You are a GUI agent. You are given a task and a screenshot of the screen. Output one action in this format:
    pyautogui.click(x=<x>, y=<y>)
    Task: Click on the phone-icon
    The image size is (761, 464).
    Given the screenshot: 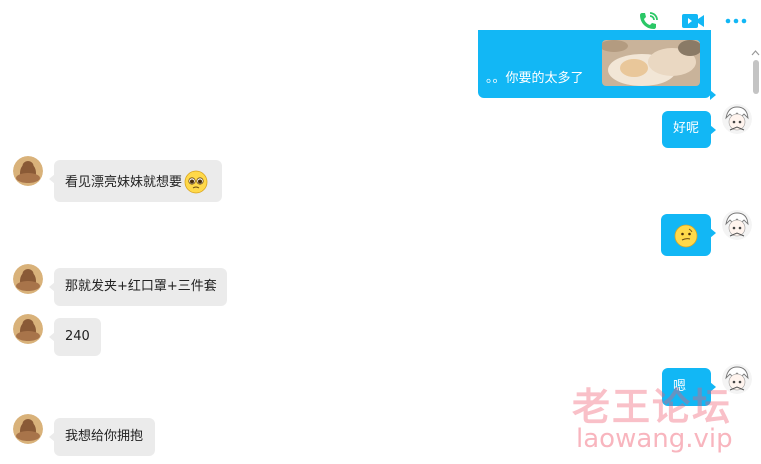 What is the action you would take?
    pyautogui.click(x=649, y=20)
    